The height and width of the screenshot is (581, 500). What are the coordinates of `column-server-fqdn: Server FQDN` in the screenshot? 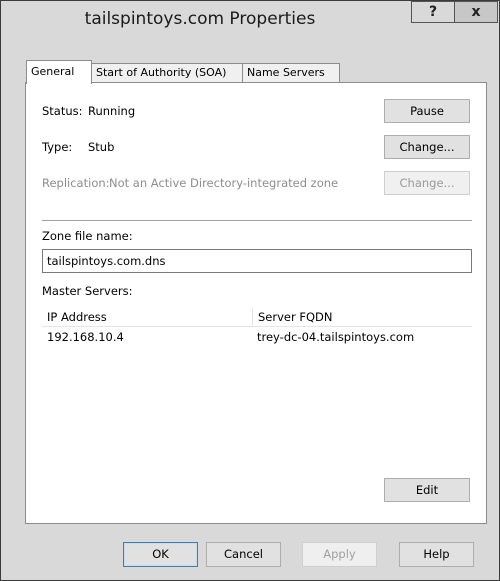 It's located at (362, 317).